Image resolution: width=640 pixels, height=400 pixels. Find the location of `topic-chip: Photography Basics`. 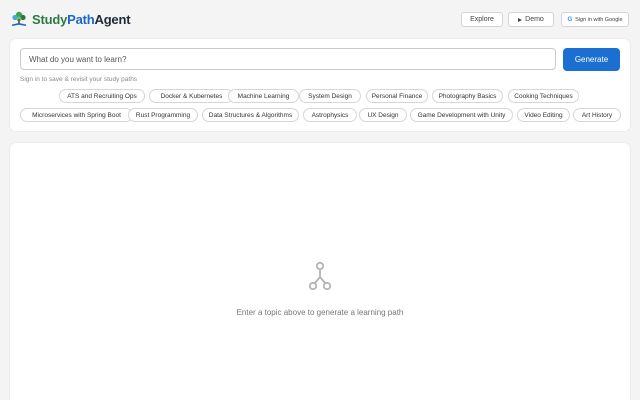

topic-chip: Photography Basics is located at coordinates (467, 96).